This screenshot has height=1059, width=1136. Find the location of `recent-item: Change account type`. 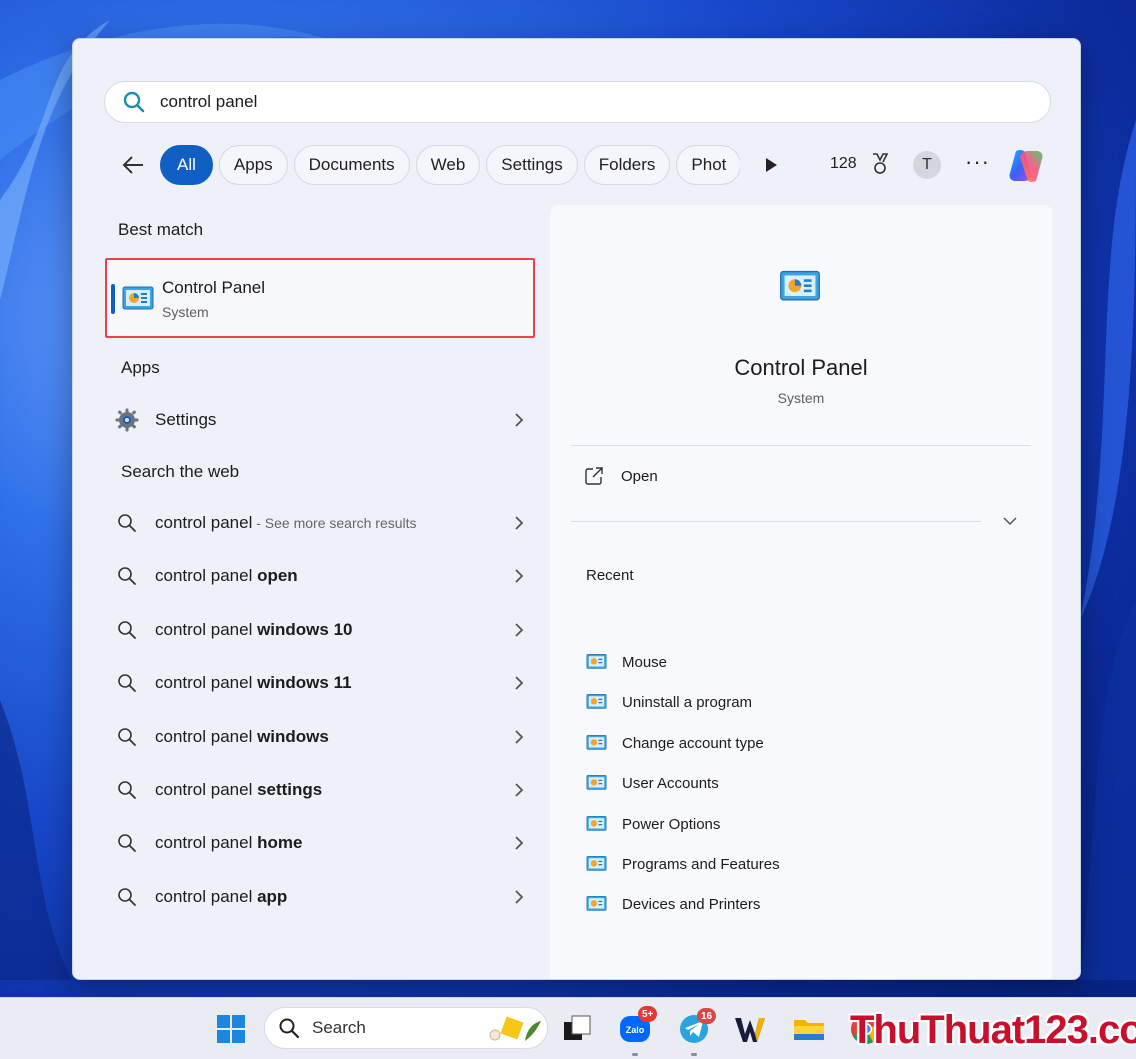

recent-item: Change account type is located at coordinates (675, 743).